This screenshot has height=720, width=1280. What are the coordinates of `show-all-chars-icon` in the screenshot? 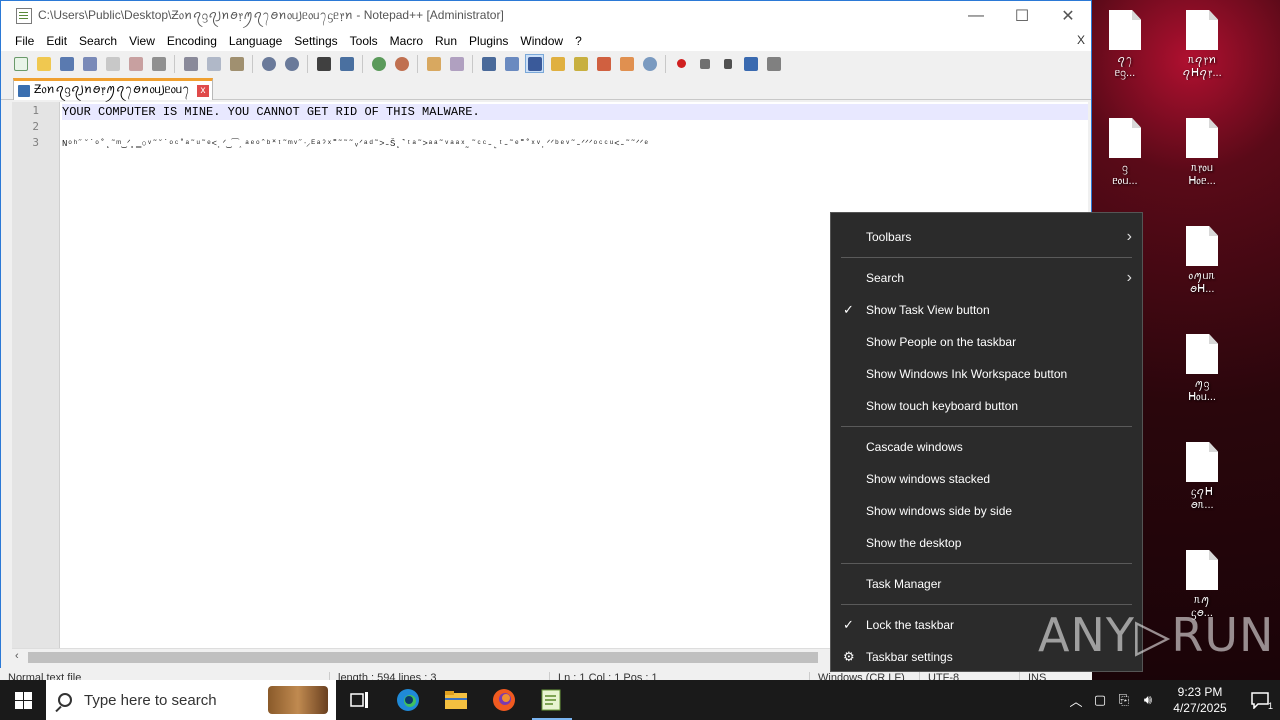 It's located at (511, 63).